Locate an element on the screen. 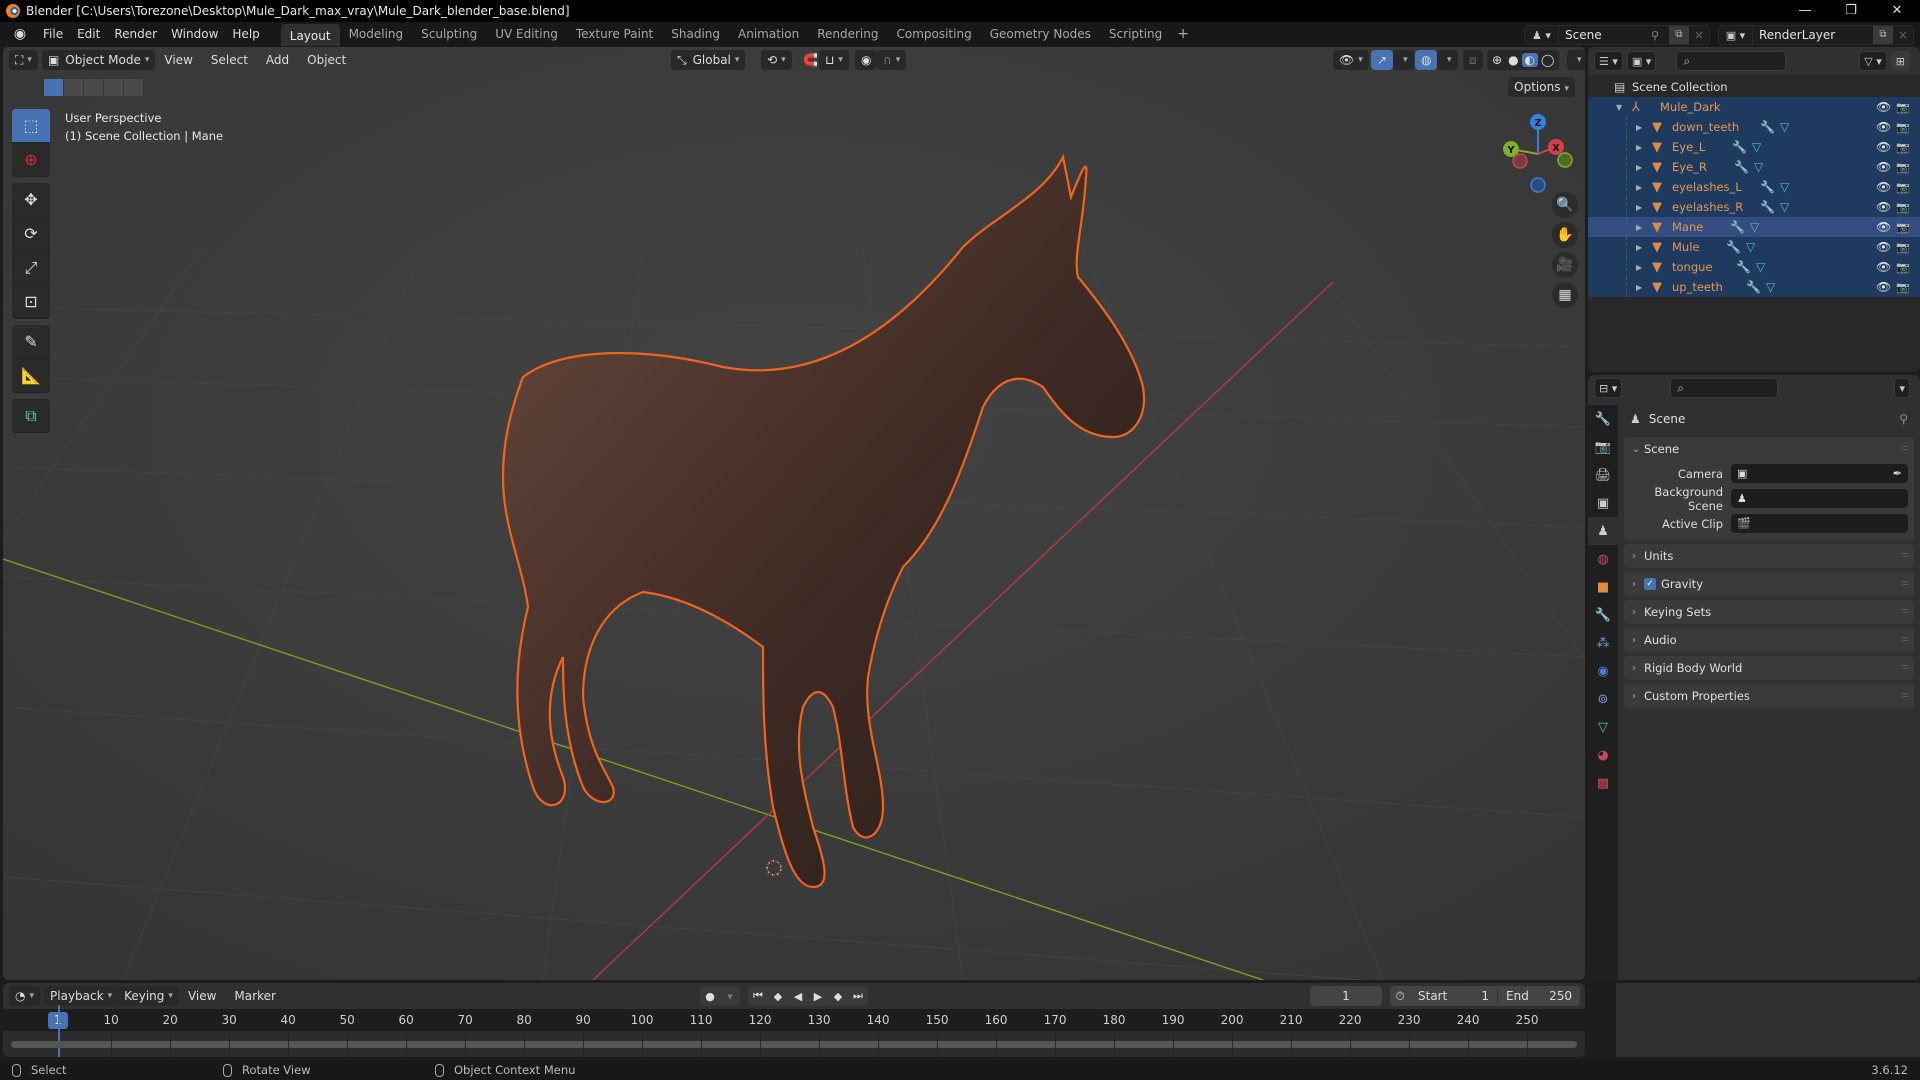  outliner-object-row: ▶ ▼ Mane 🔧 ▽ 👁 📷 is located at coordinates (1754, 227).